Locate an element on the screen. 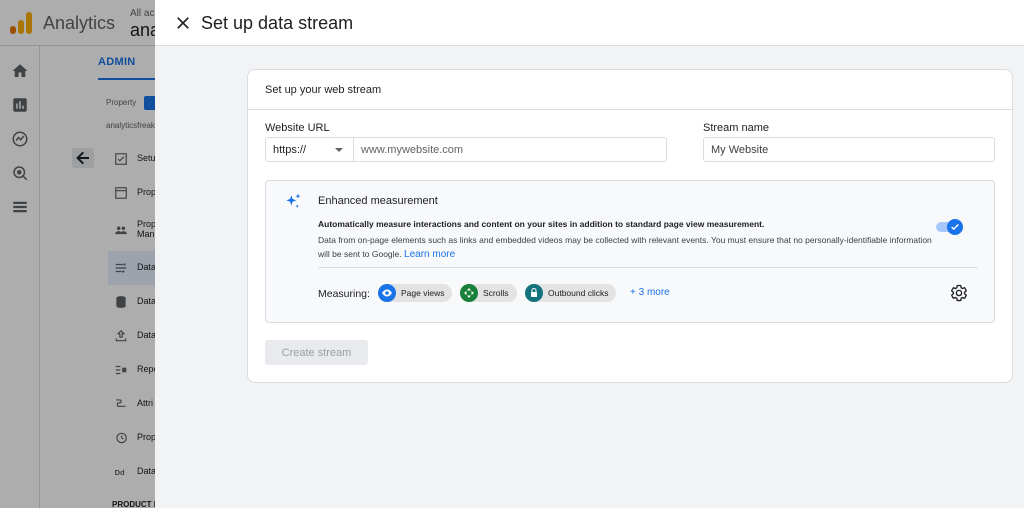 This screenshot has width=1024, height=508. panel-title: Set up data stream is located at coordinates (277, 23).